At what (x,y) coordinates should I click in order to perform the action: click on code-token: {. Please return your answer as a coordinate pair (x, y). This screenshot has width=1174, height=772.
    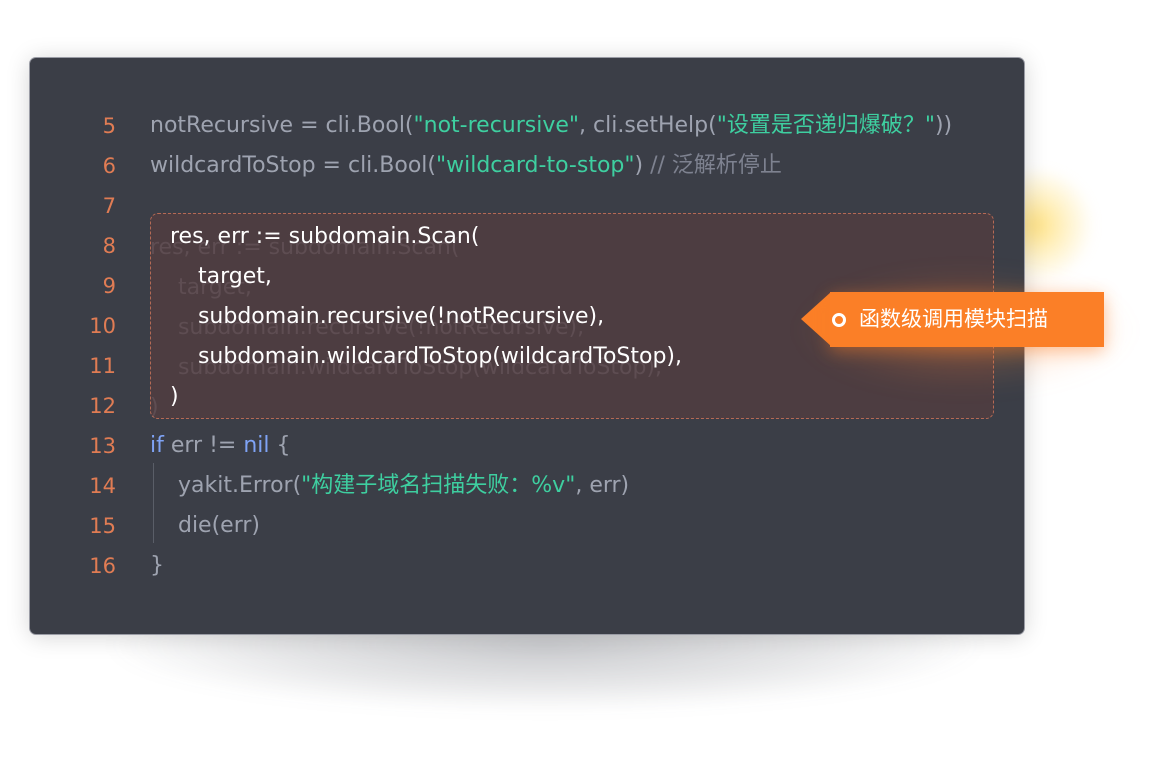
    Looking at the image, I should click on (280, 445).